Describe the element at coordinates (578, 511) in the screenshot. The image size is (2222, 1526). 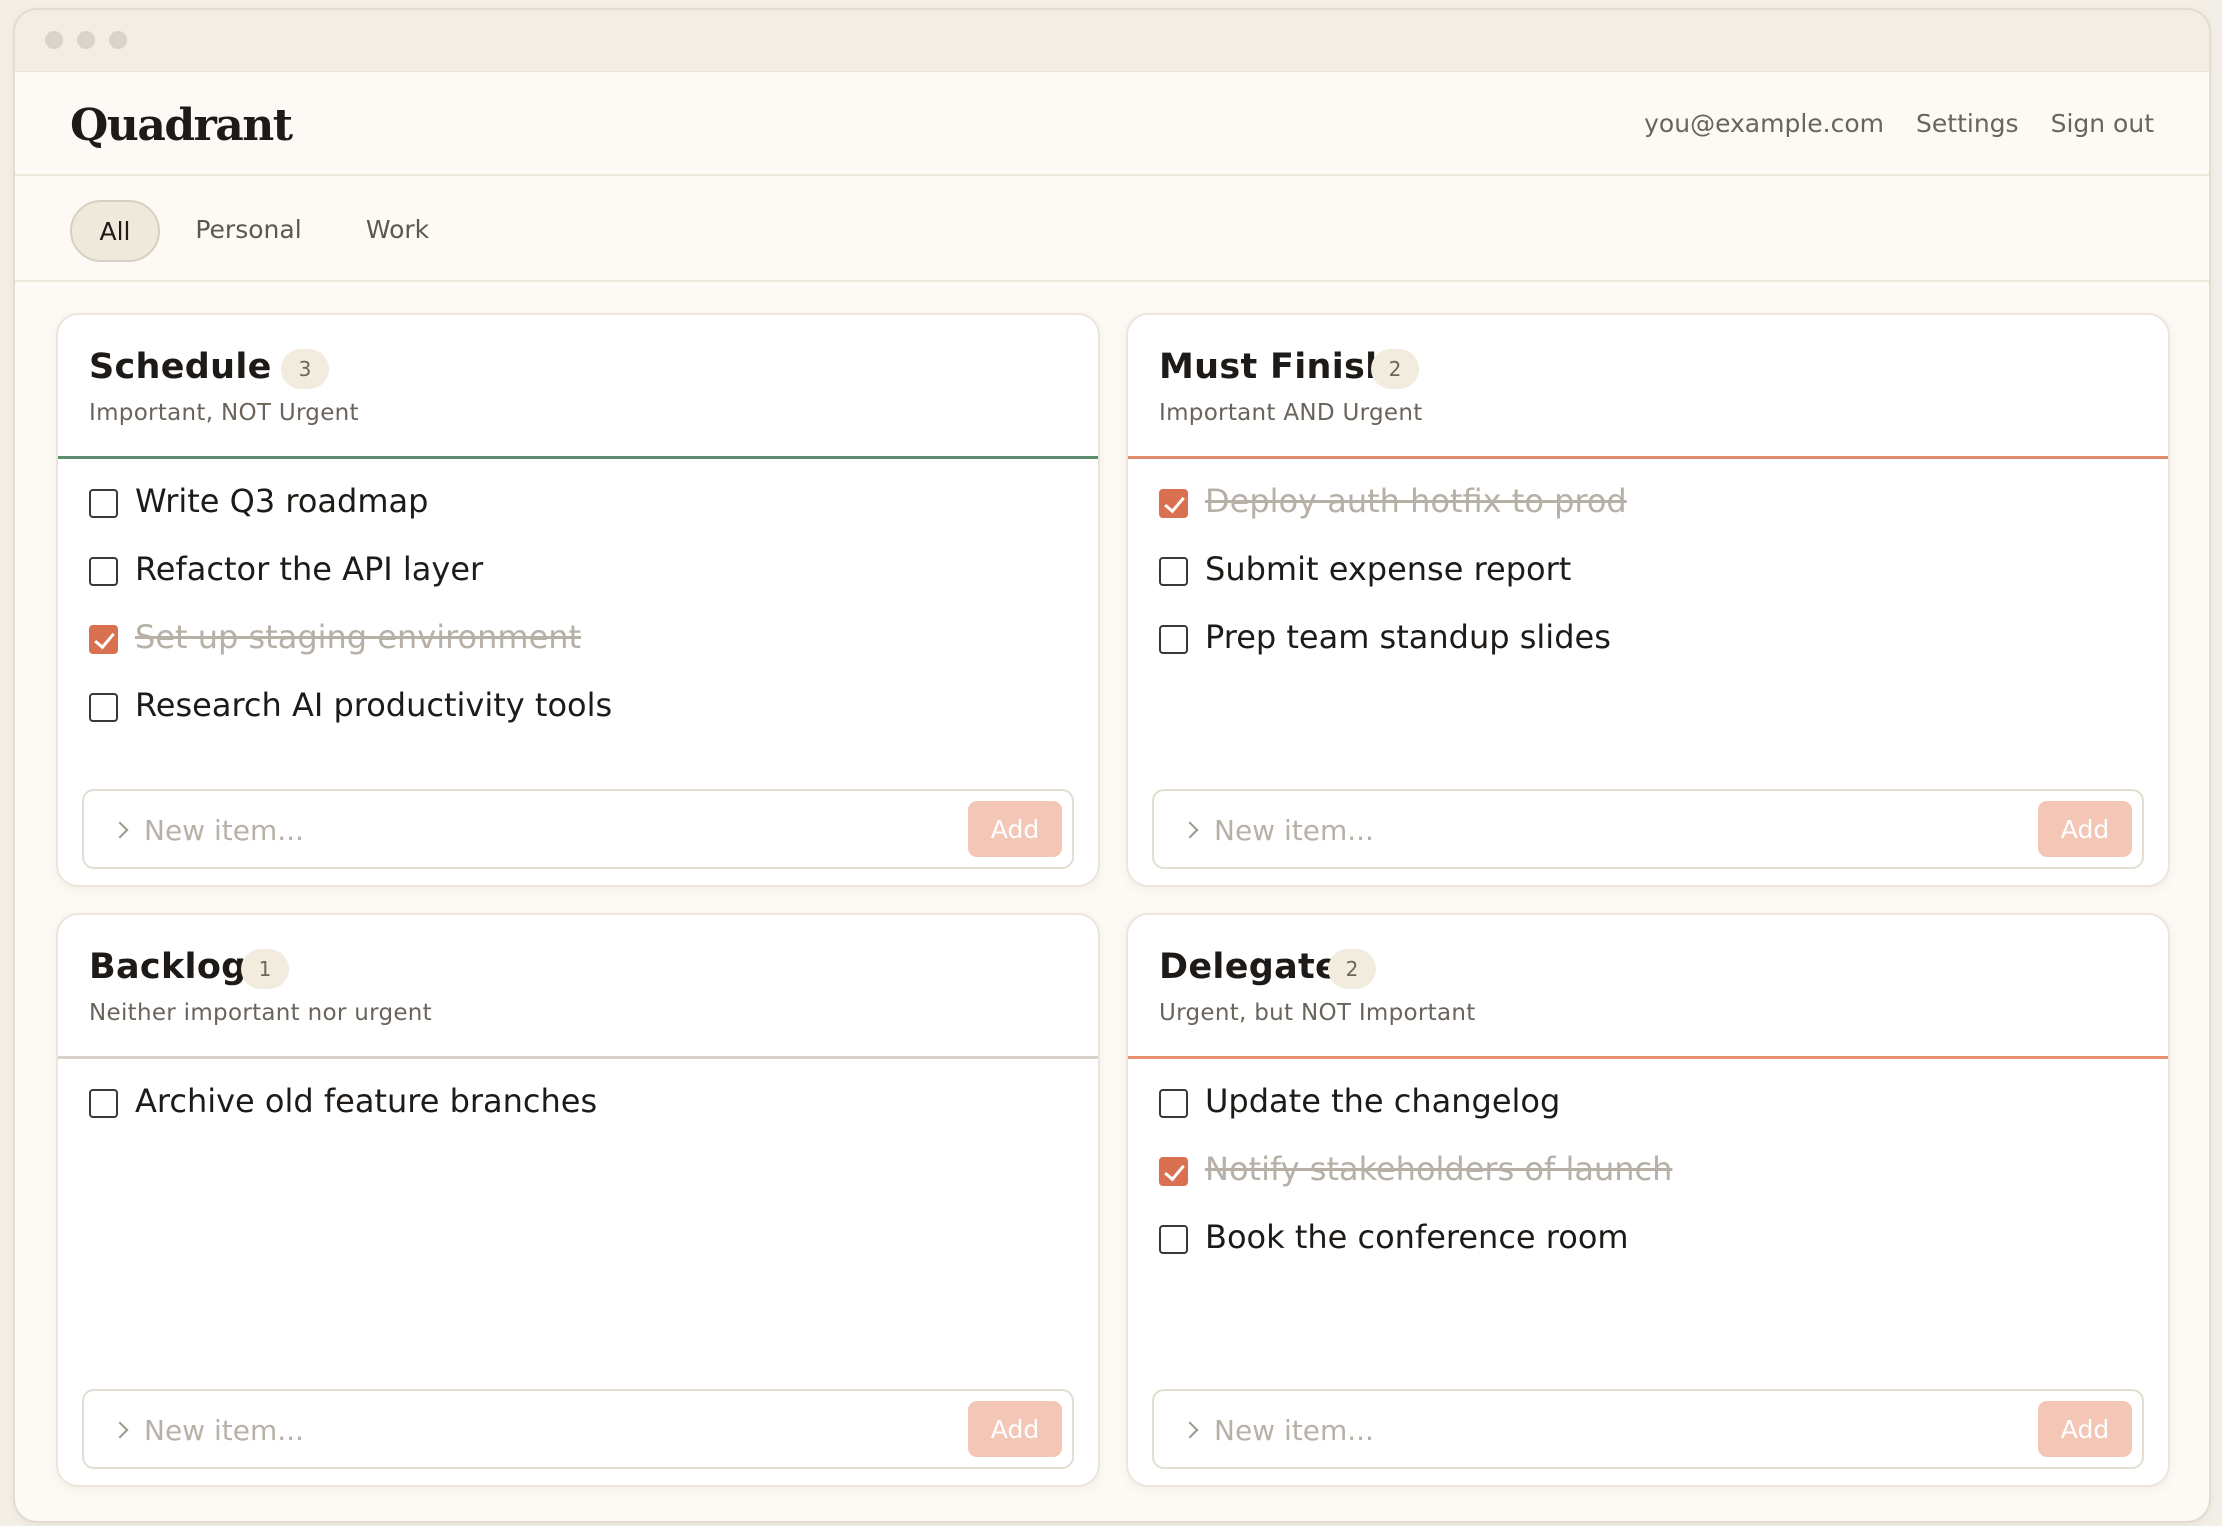
I see `task-item: Write Q3 roadmap` at that location.